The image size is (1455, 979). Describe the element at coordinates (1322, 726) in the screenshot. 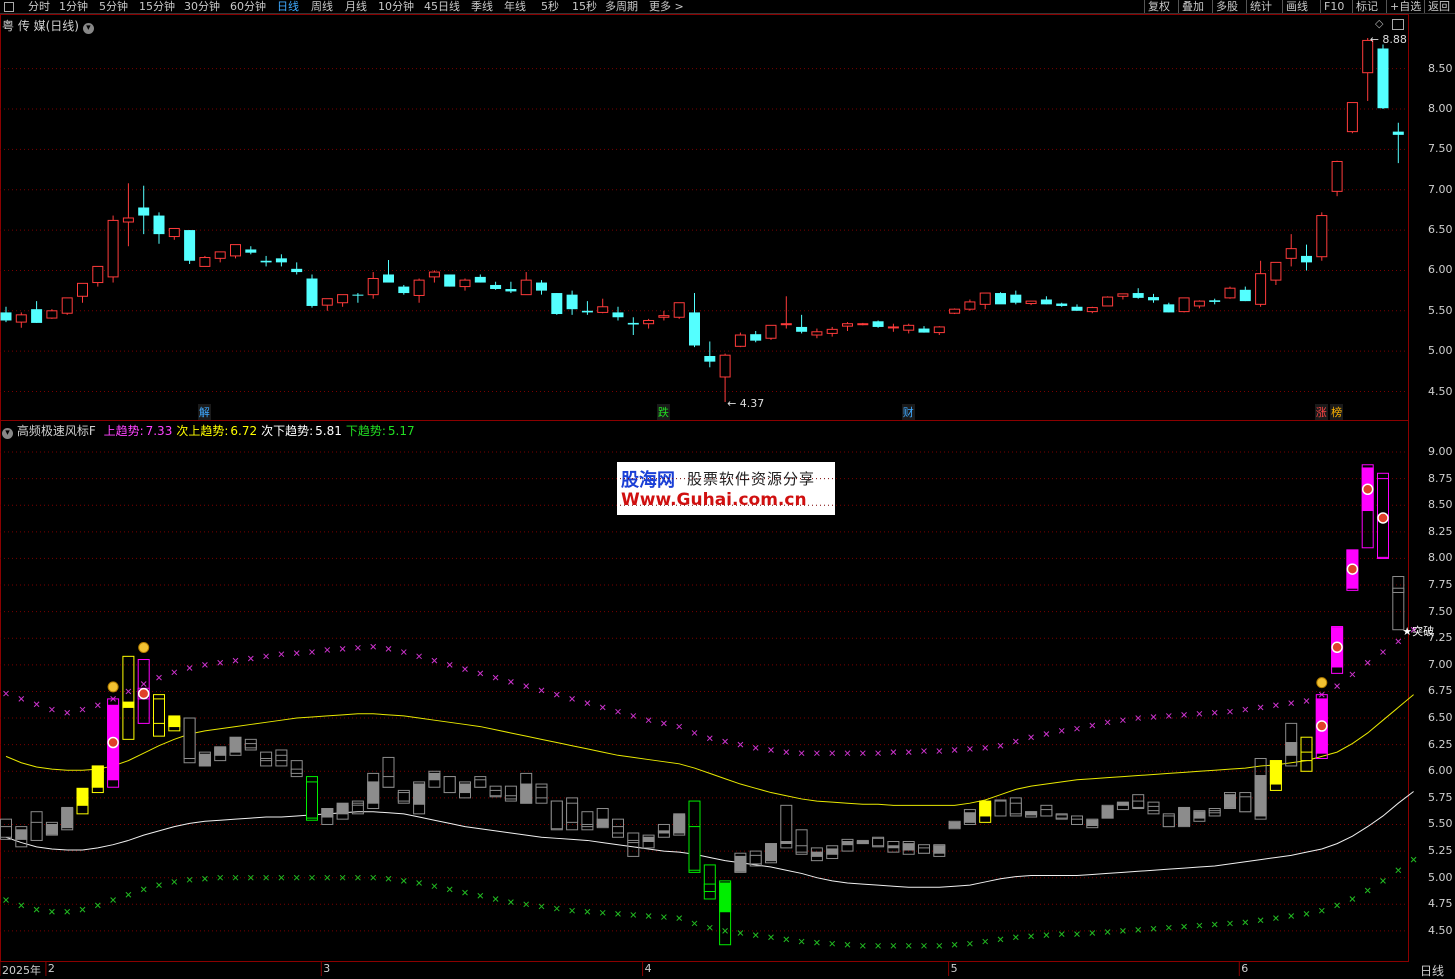

I see `signal-dot-icon` at that location.